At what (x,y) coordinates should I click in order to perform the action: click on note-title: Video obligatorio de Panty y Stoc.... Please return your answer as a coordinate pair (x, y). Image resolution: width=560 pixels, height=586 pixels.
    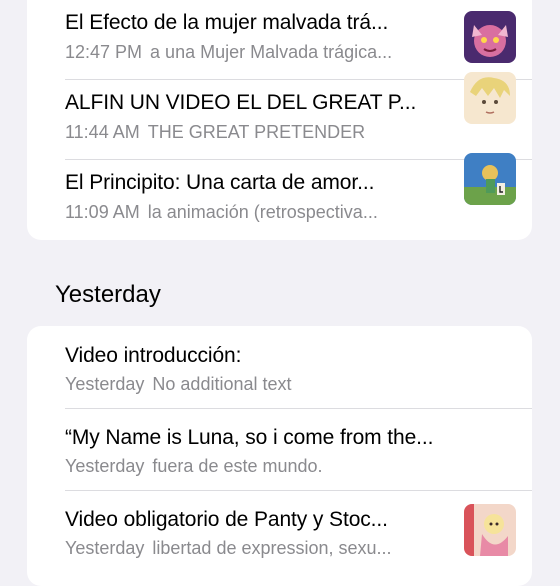
    Looking at the image, I should click on (226, 519).